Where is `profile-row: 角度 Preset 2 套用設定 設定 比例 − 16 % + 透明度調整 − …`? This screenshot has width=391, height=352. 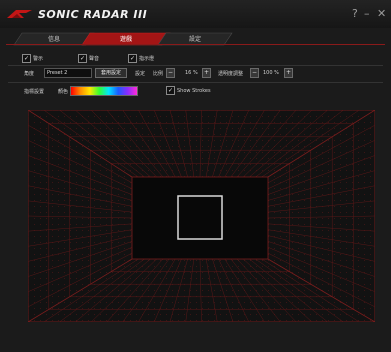 profile-row: 角度 Preset 2 套用設定 設定 比例 − 16 % + 透明度調整 − … is located at coordinates (195, 74).